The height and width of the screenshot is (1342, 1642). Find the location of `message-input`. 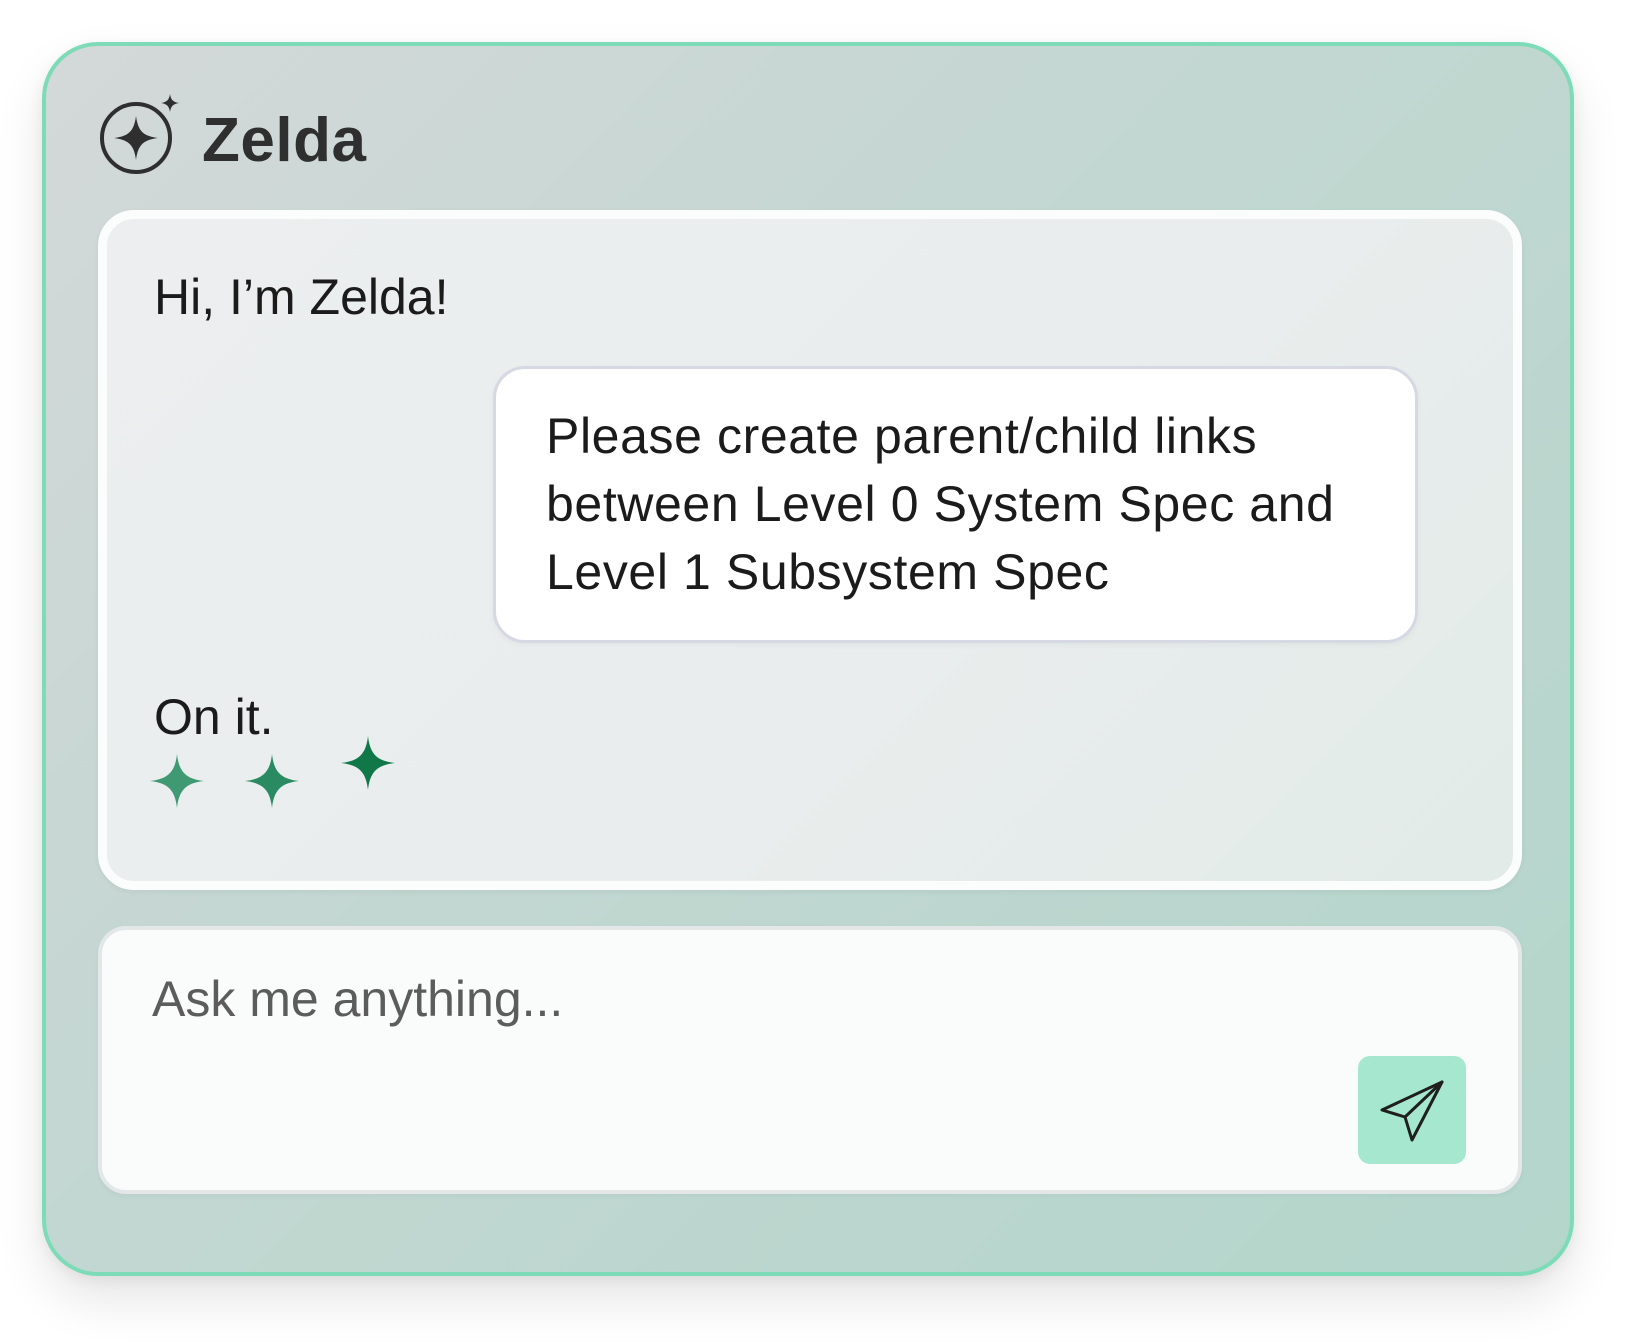

message-input is located at coordinates (702, 999).